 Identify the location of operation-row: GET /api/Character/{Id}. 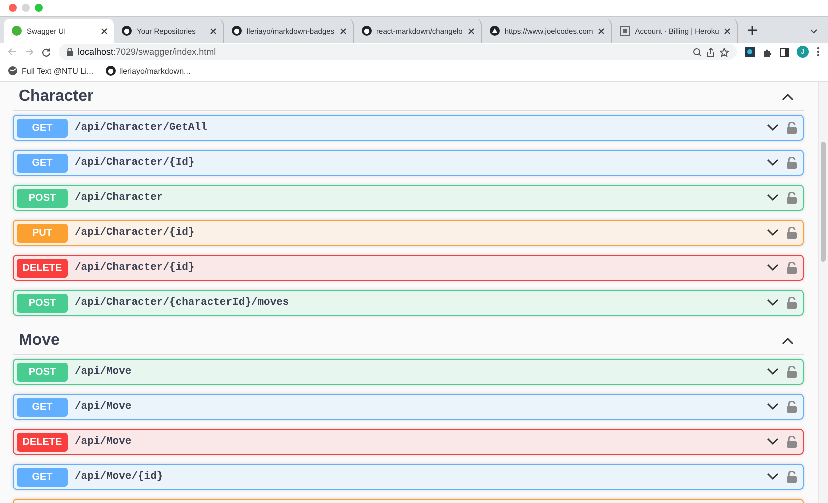
(408, 163).